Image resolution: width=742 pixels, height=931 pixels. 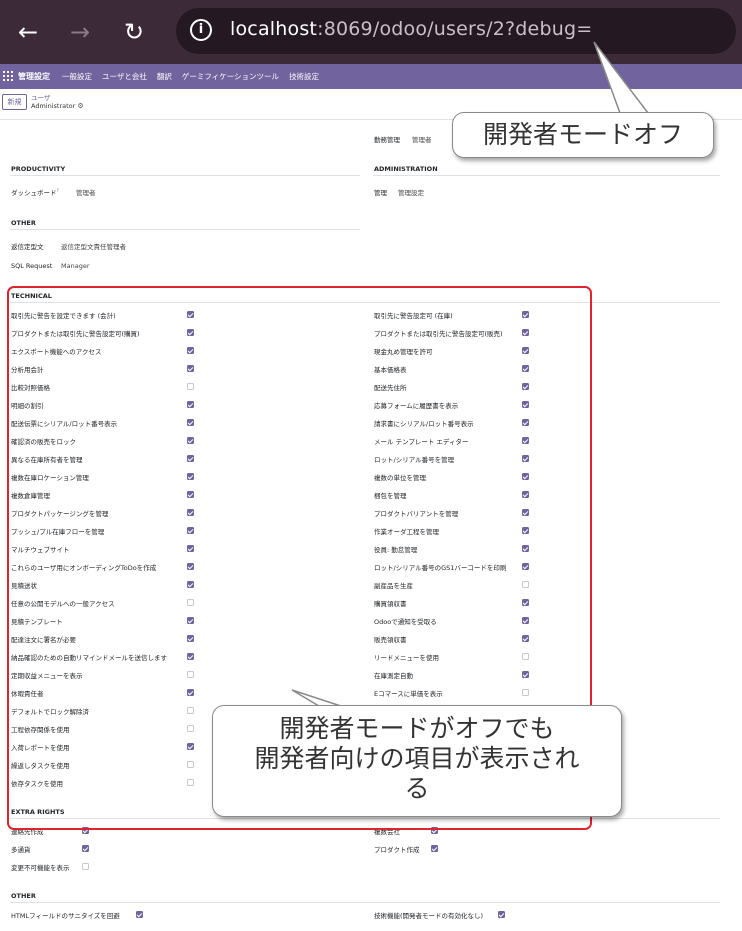 I want to click on field-label-canned-response: 返信定型文, so click(x=27, y=247).